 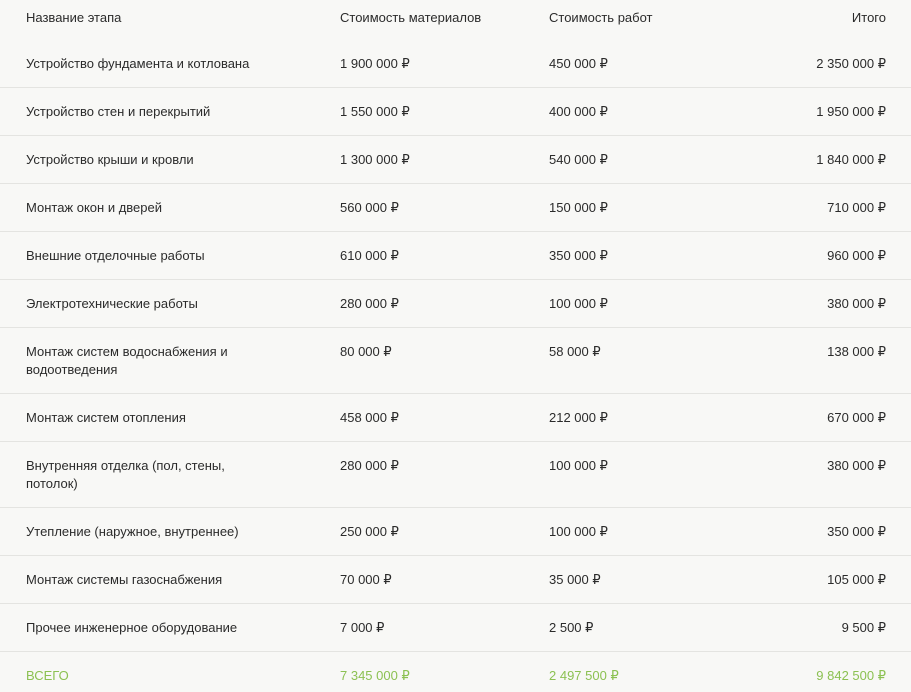 What do you see at coordinates (444, 159) in the screenshot?
I see `materials-cell: 1 300 000 ₽` at bounding box center [444, 159].